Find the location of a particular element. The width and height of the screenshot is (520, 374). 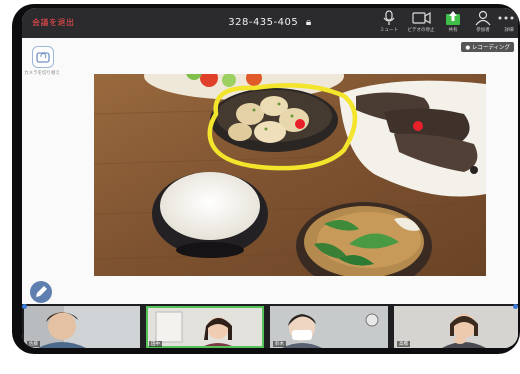

participant-thumbnail-active-speaker: 田中 is located at coordinates (205, 327).